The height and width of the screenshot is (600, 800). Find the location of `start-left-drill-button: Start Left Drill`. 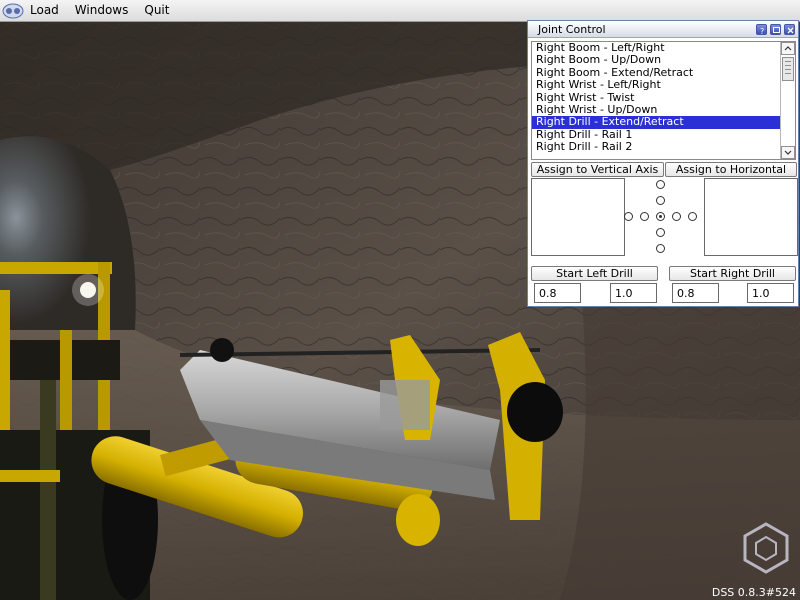

start-left-drill-button: Start Left Drill is located at coordinates (594, 273).